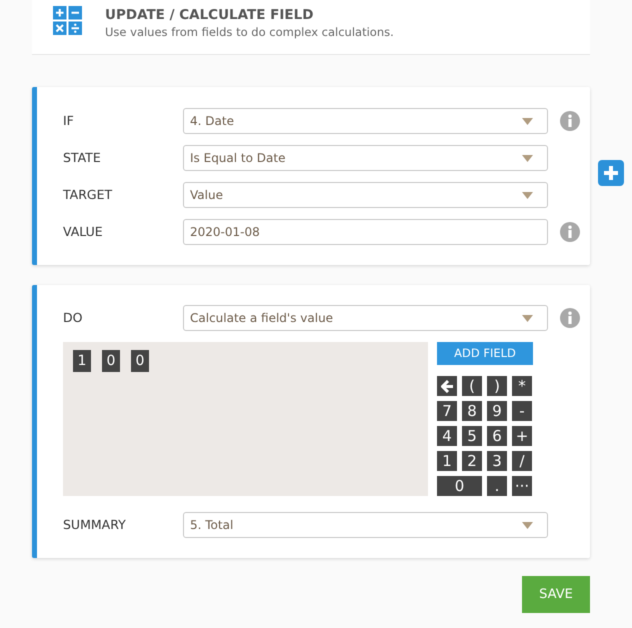 This screenshot has height=628, width=632. I want to click on backspace-key, so click(447, 386).